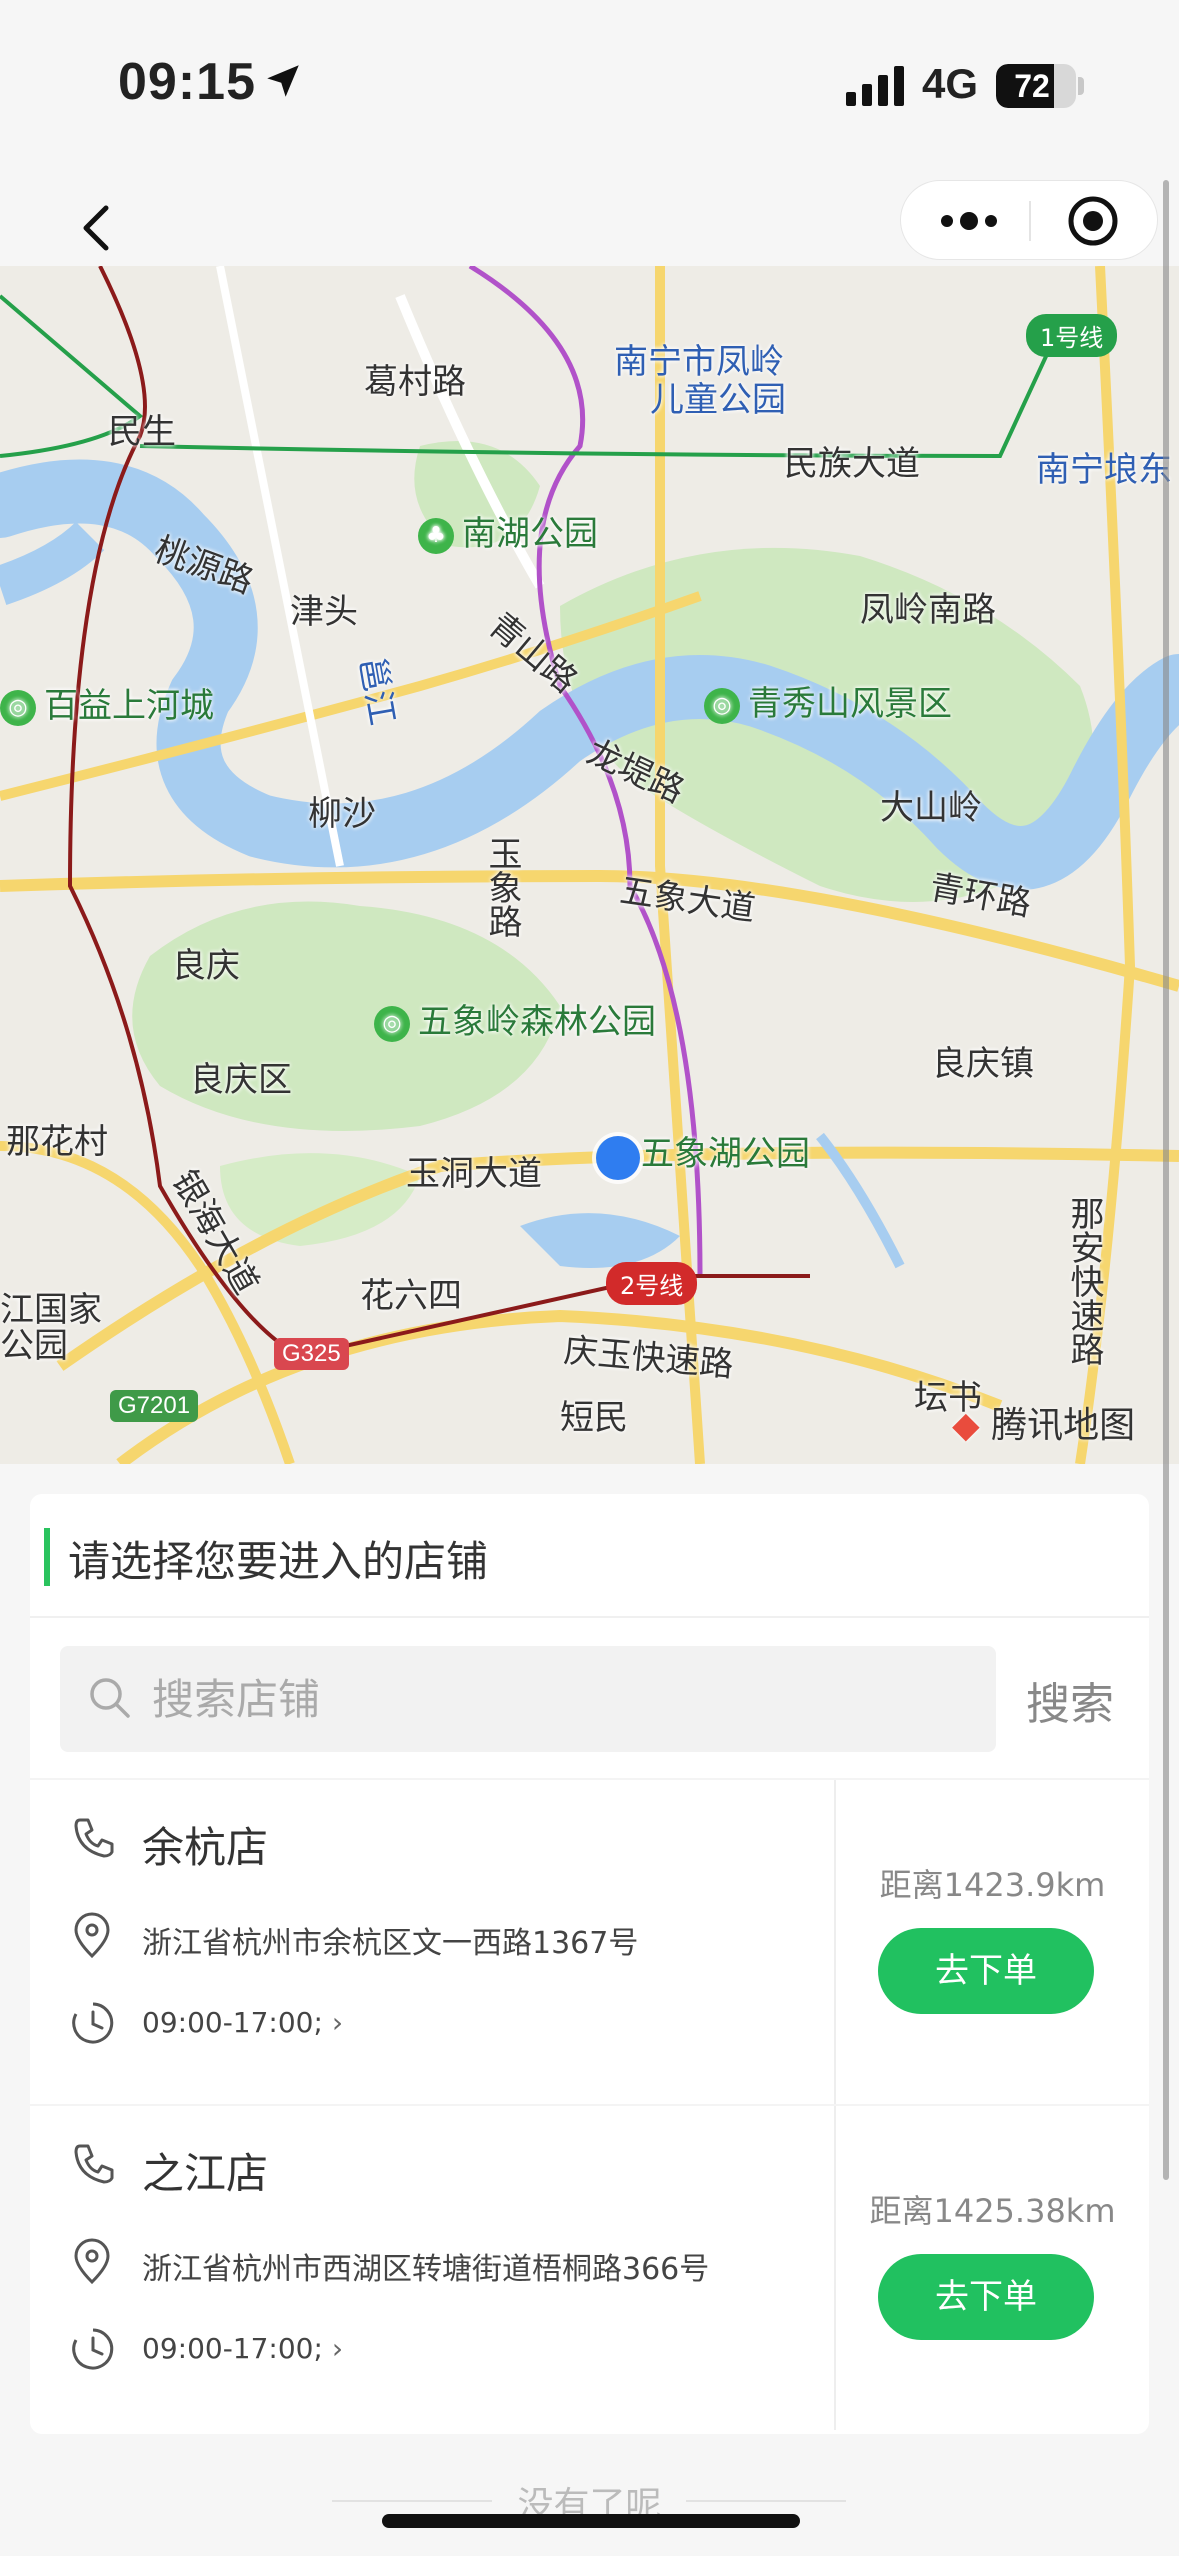 The height and width of the screenshot is (2556, 1179). What do you see at coordinates (342, 814) in the screenshot?
I see `map-label: 柳沙` at bounding box center [342, 814].